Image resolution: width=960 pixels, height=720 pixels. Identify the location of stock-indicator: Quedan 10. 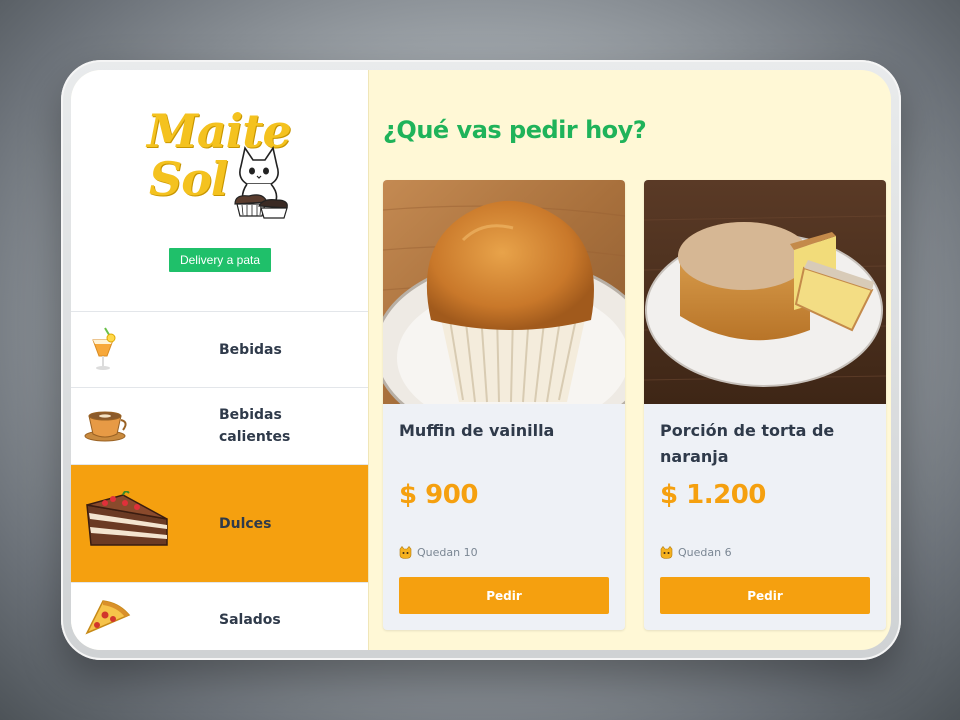
(438, 552).